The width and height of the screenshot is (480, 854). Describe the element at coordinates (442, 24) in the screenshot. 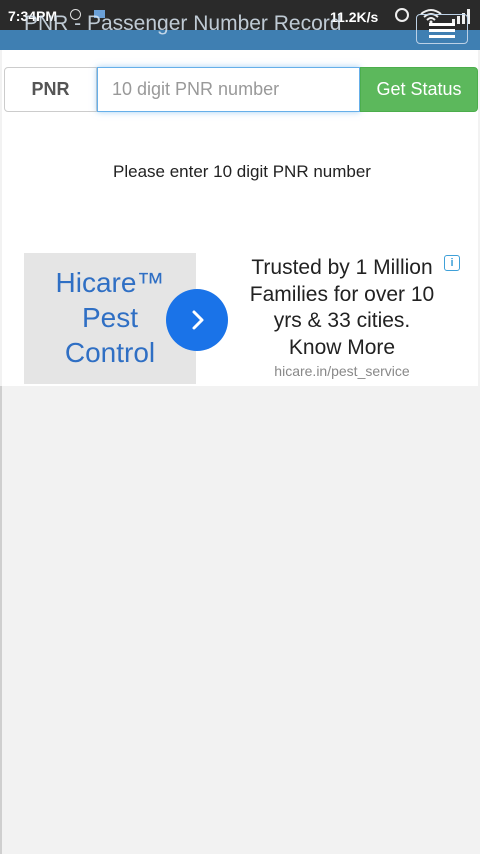

I see `hamburger-icon` at that location.